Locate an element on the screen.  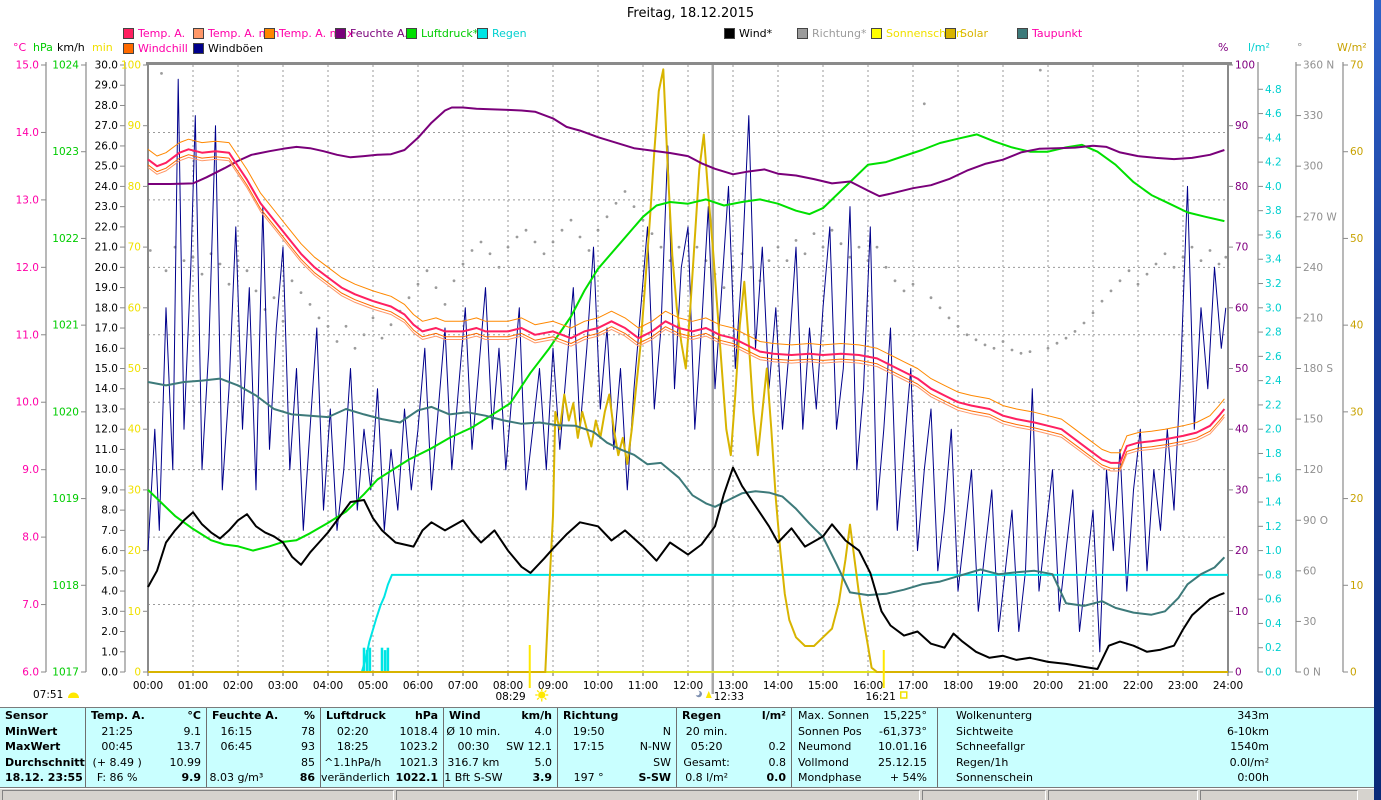
column-header: Temp. A. is located at coordinates (118, 715).